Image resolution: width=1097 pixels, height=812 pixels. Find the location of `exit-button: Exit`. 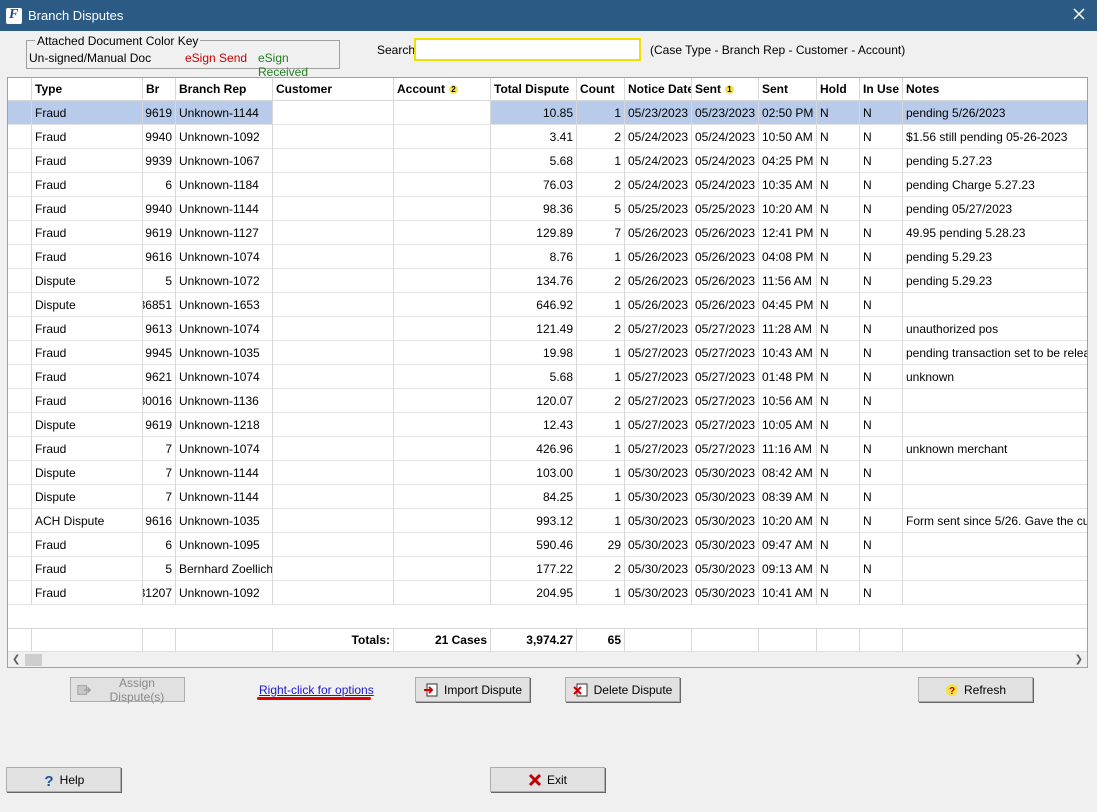

exit-button: Exit is located at coordinates (547, 779).